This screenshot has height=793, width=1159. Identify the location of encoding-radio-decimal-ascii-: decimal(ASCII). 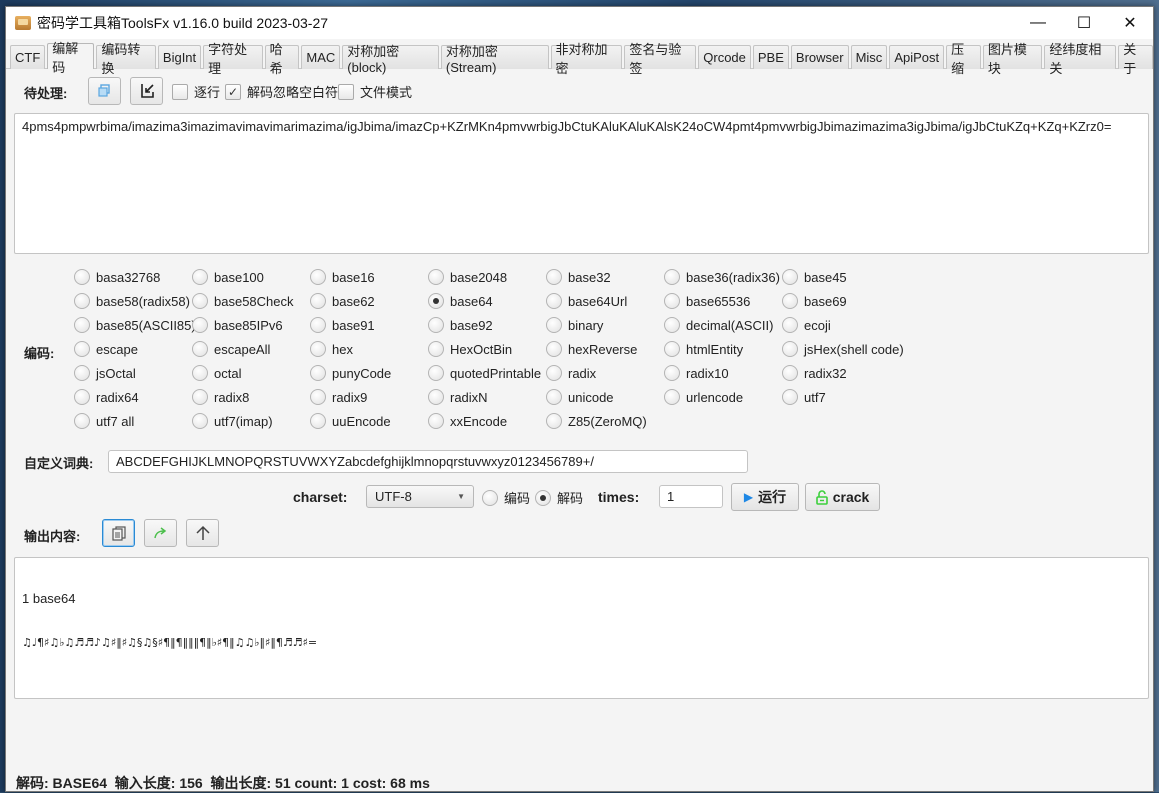
(718, 325).